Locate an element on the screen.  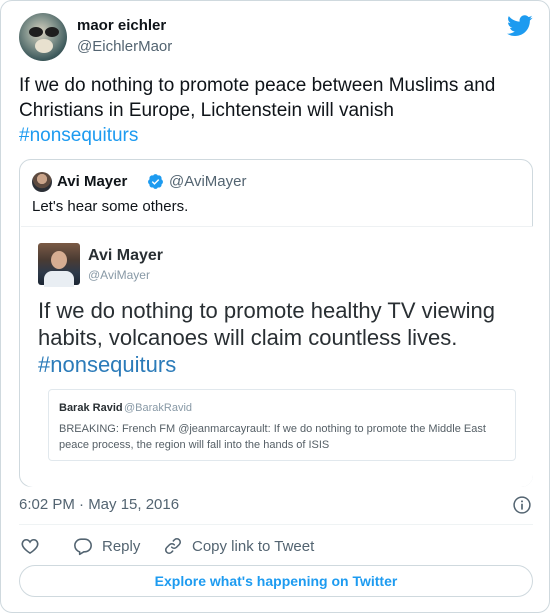
quoted-author-name: Avi Mayer is located at coordinates (92, 181).